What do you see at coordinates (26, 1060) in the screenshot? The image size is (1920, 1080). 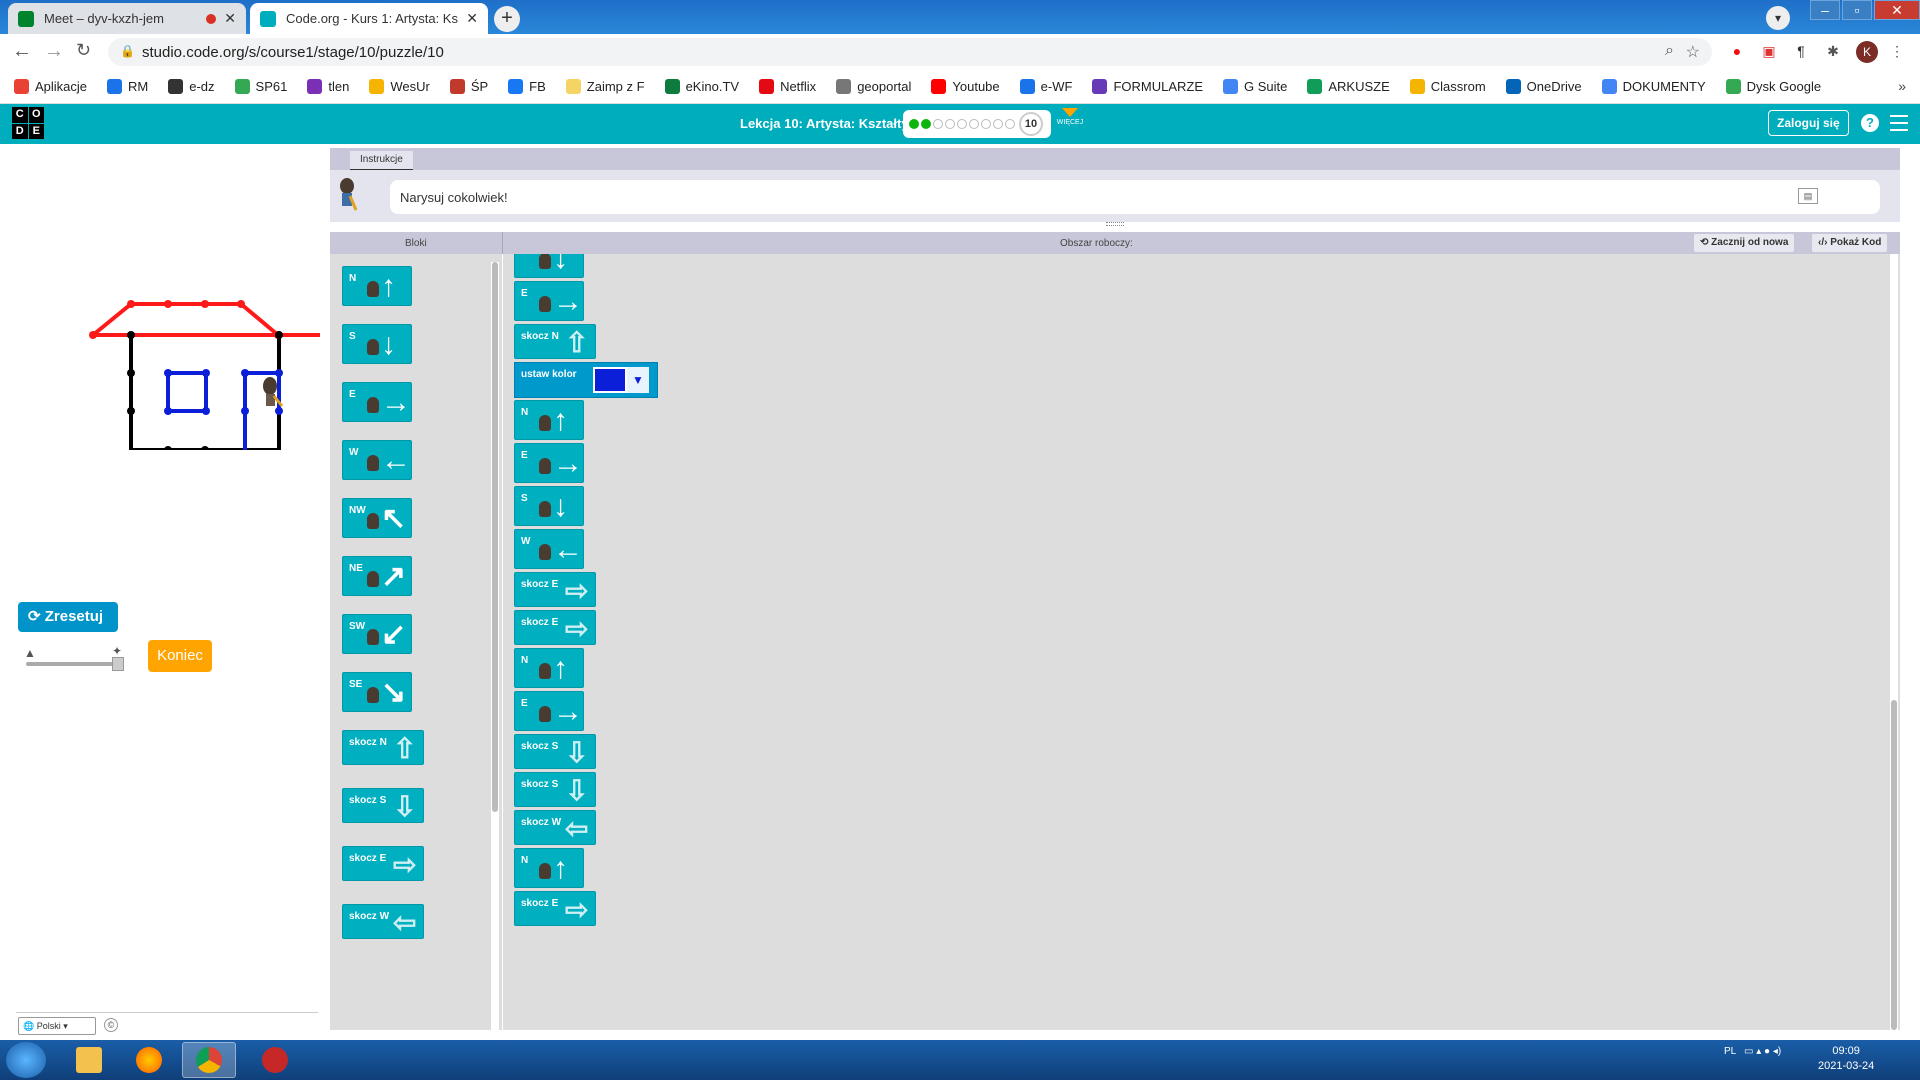 I see `start-button` at bounding box center [26, 1060].